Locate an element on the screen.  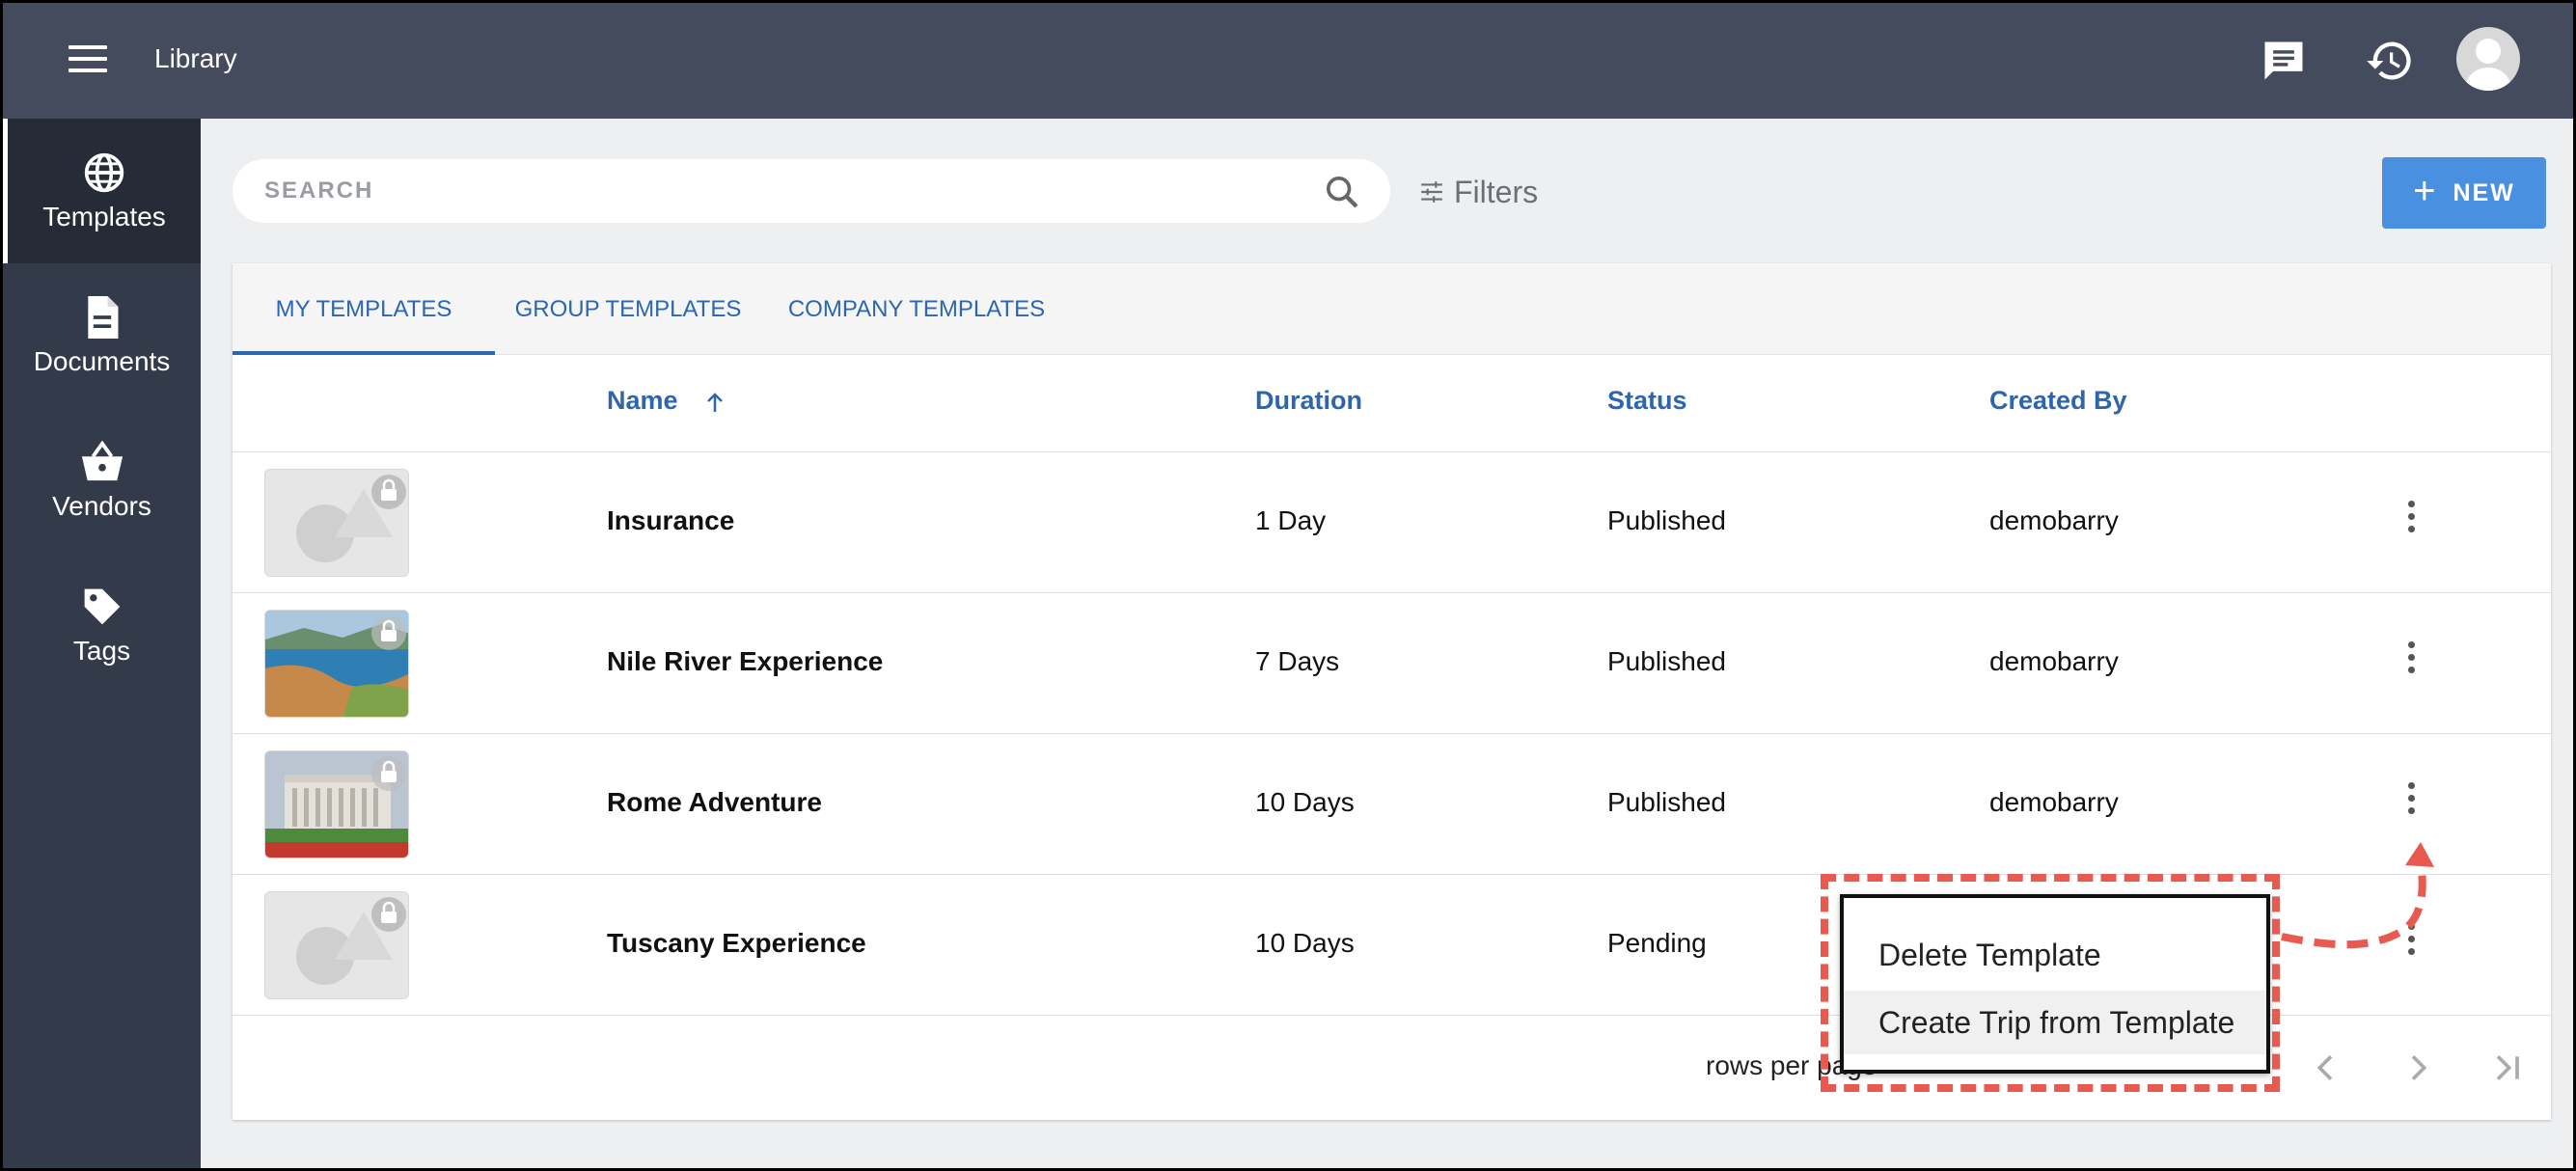
tag-icon is located at coordinates (102, 607).